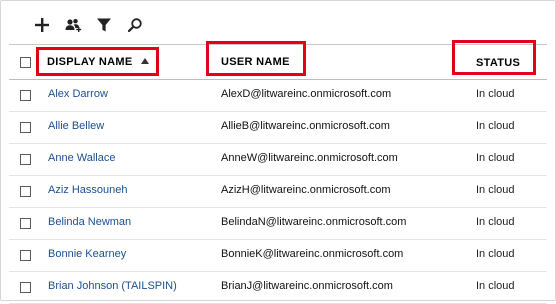  I want to click on column-header-status-label: STATUS, so click(498, 63).